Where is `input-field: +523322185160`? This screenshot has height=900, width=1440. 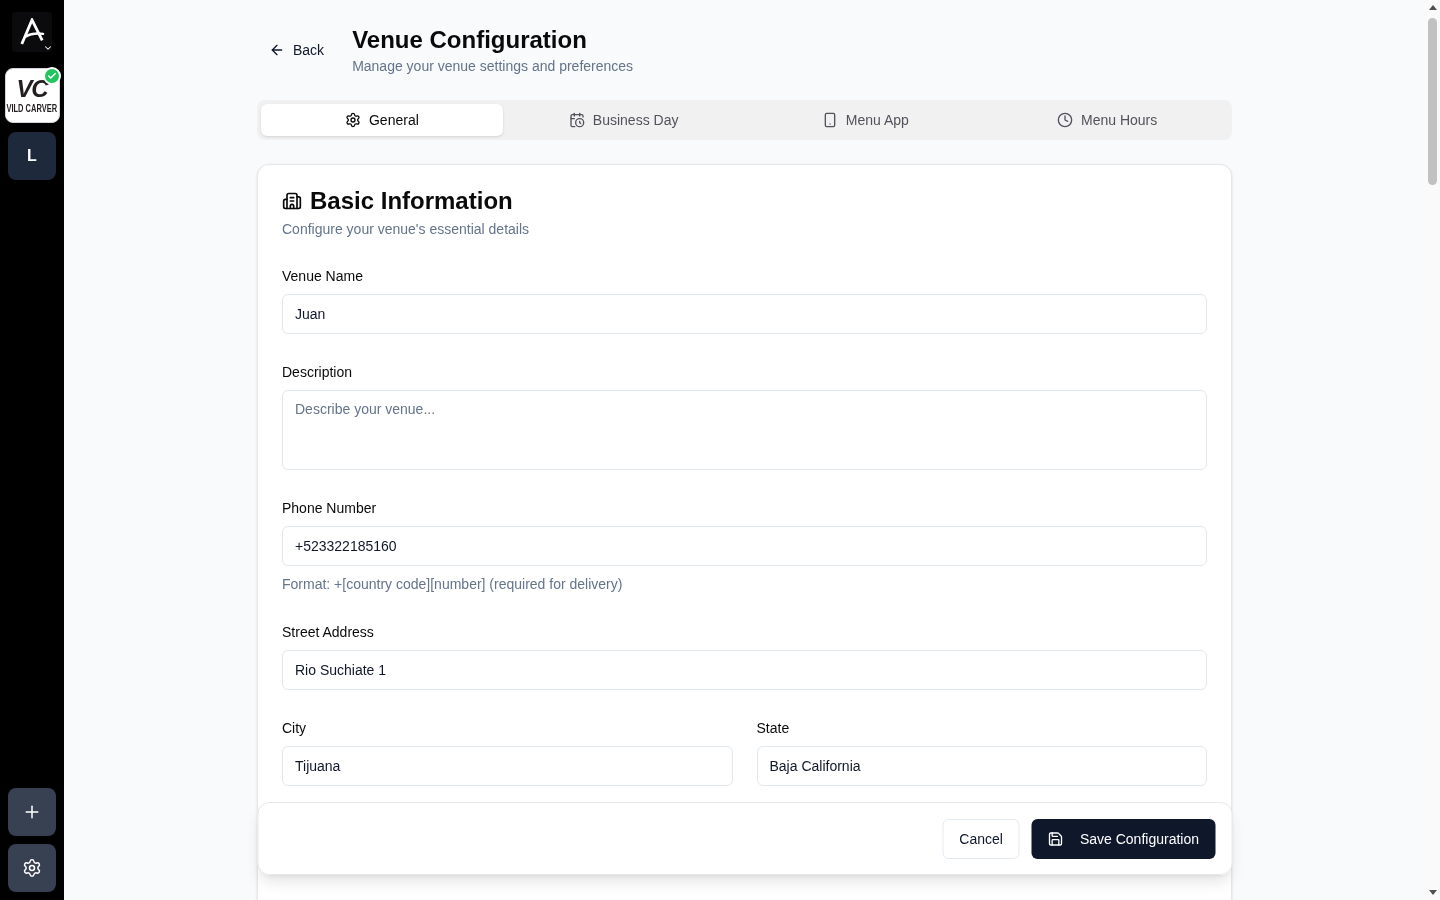 input-field: +523322185160 is located at coordinates (744, 546).